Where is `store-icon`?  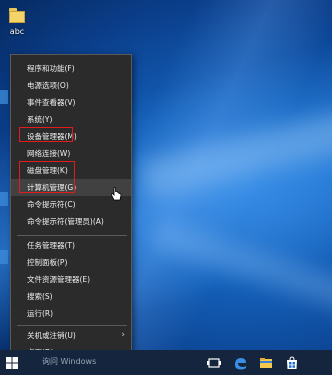
store-icon is located at coordinates (292, 363).